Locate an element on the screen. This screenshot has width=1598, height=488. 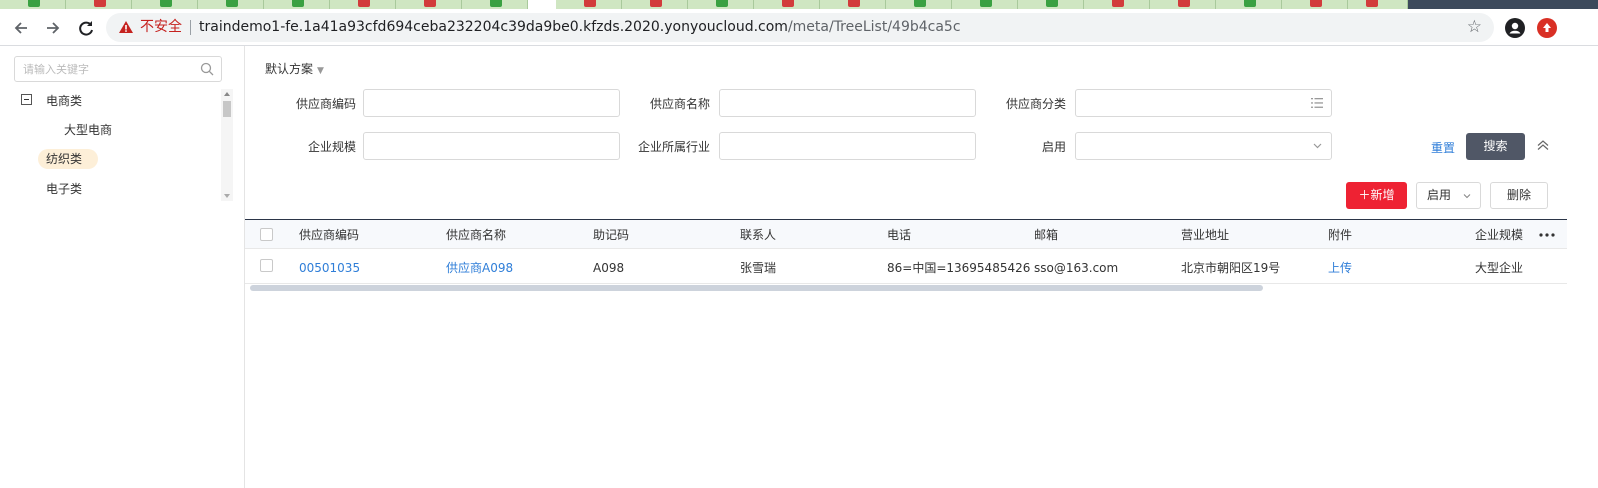
industry-input is located at coordinates (847, 146).